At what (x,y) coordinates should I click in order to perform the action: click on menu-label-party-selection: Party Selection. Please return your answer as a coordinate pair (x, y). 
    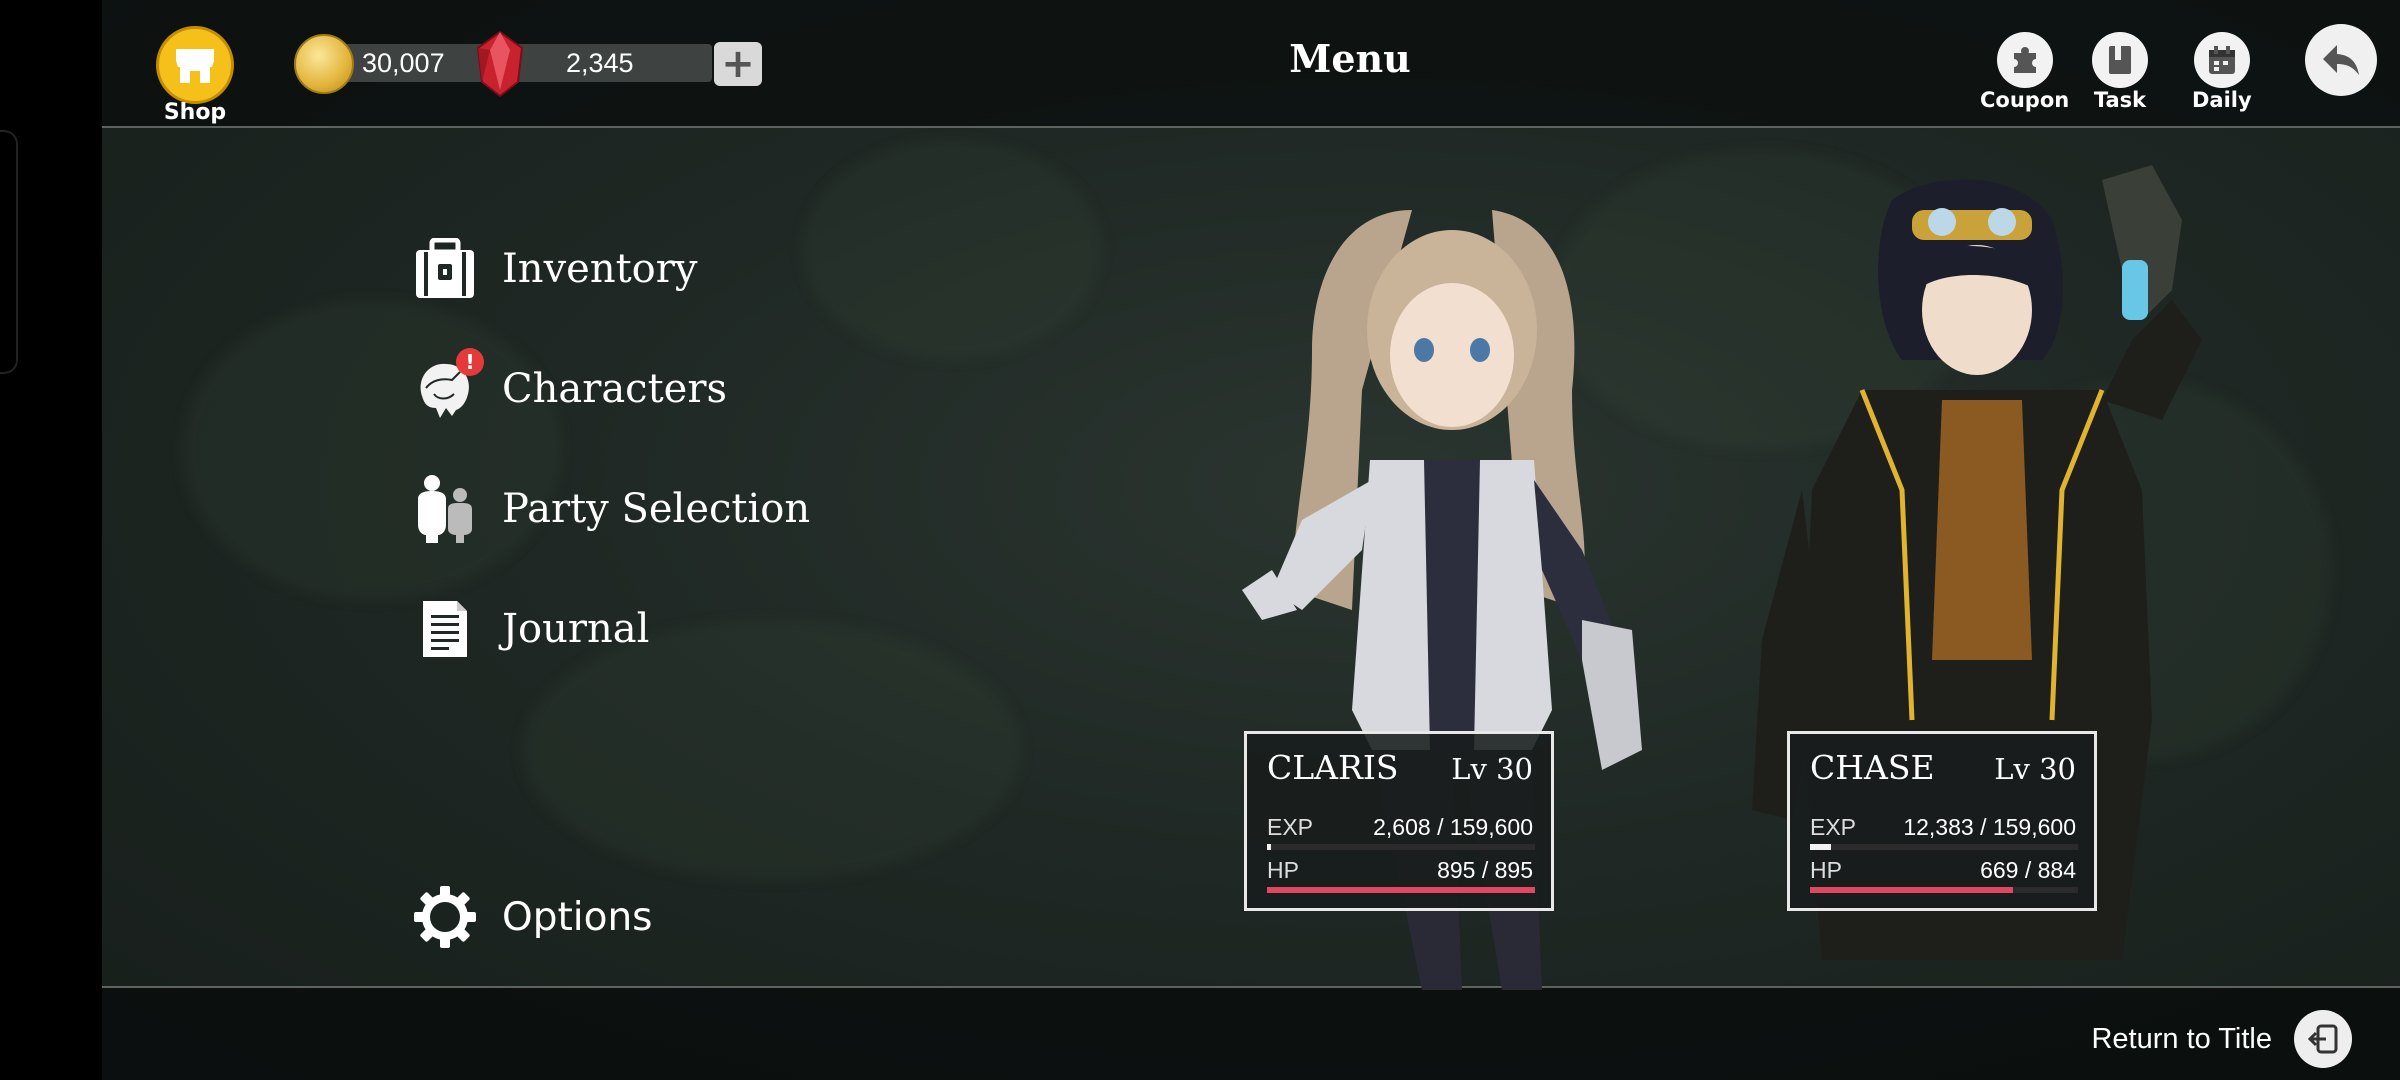
    Looking at the image, I should click on (656, 509).